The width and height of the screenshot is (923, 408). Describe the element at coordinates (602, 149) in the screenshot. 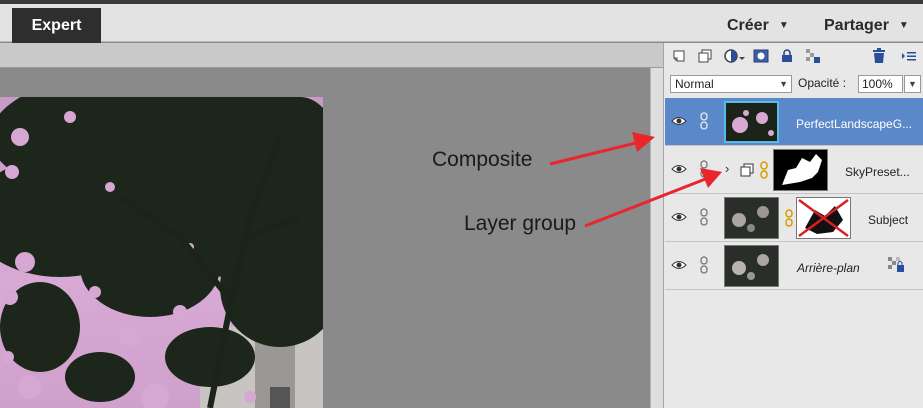

I see `arrow-to-composite` at that location.